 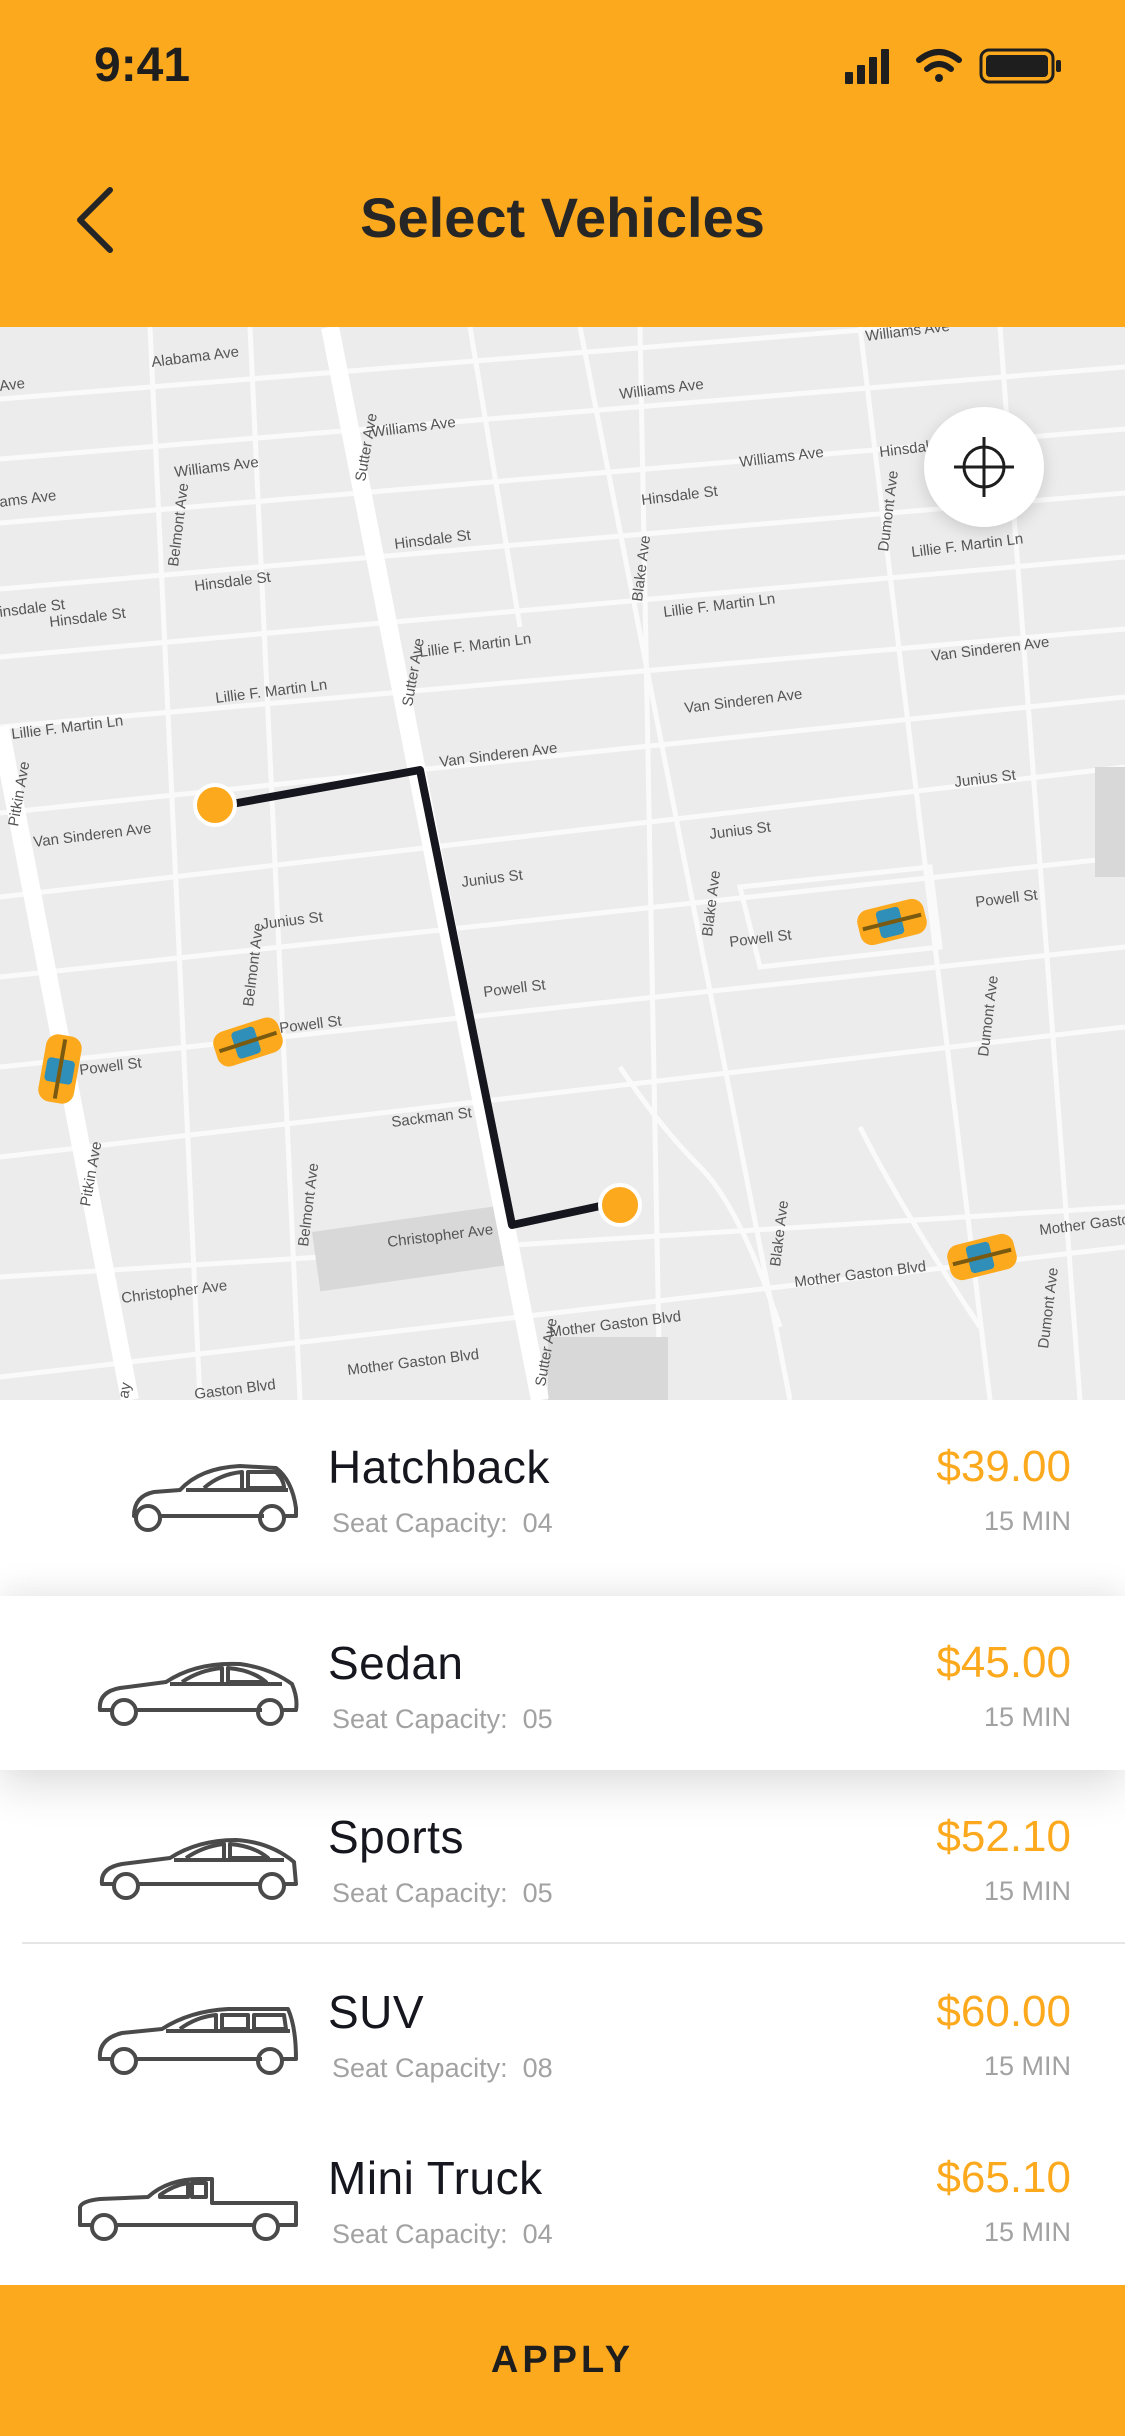 What do you see at coordinates (1020, 66) in the screenshot?
I see `battery-icon` at bounding box center [1020, 66].